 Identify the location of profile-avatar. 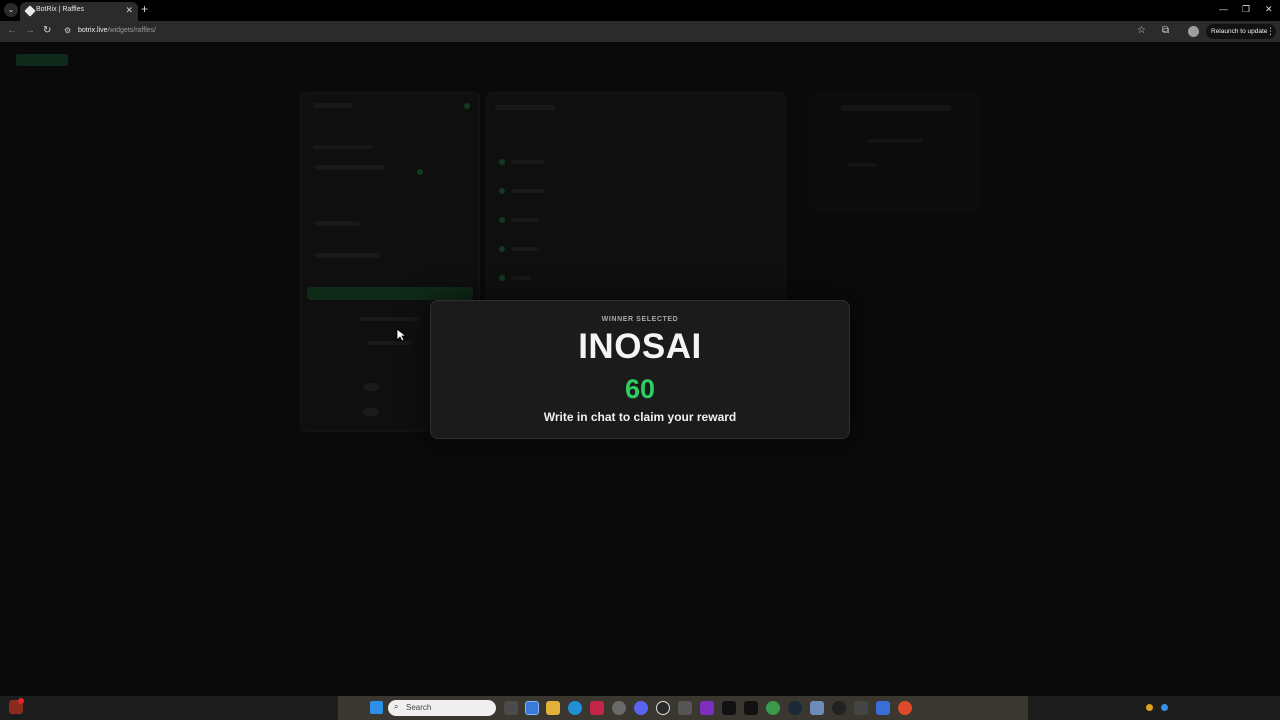
(1193, 31).